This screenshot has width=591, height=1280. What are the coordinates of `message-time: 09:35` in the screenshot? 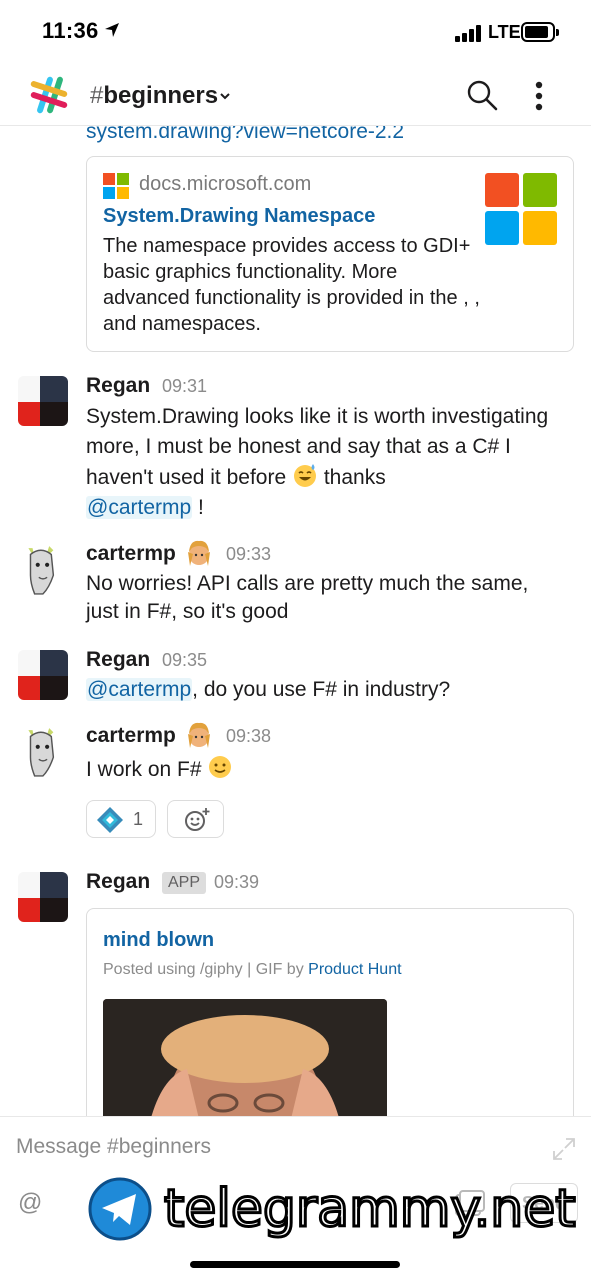 It's located at (185, 660).